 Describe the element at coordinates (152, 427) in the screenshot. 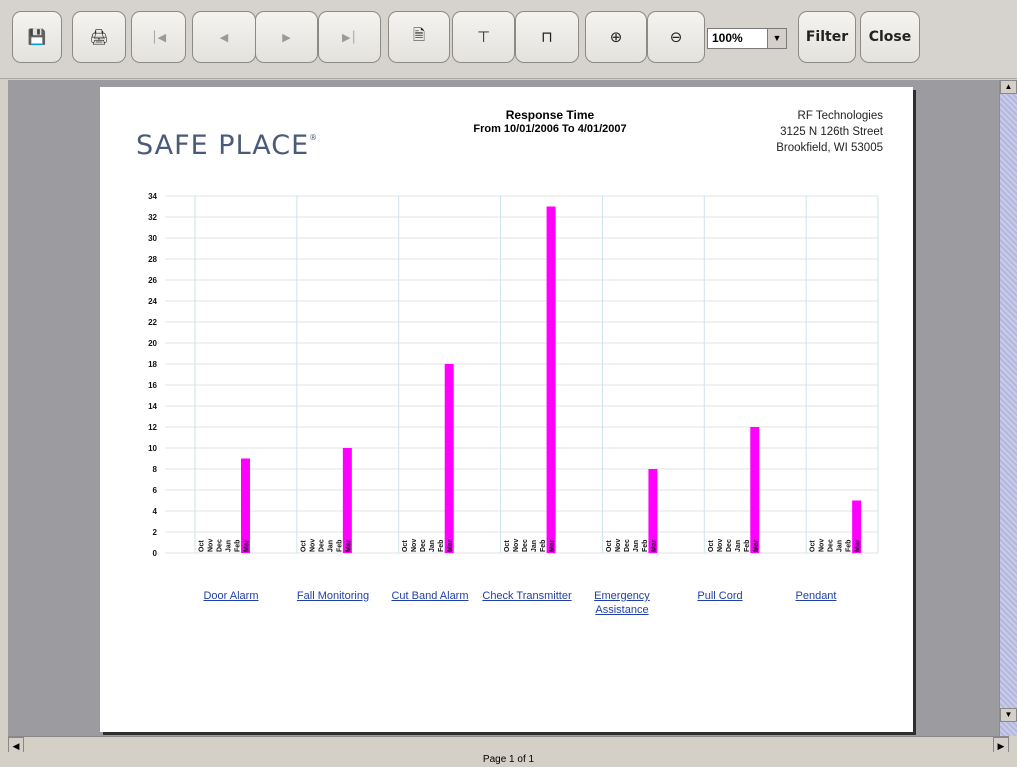

I see `y-tick-label: 12` at that location.